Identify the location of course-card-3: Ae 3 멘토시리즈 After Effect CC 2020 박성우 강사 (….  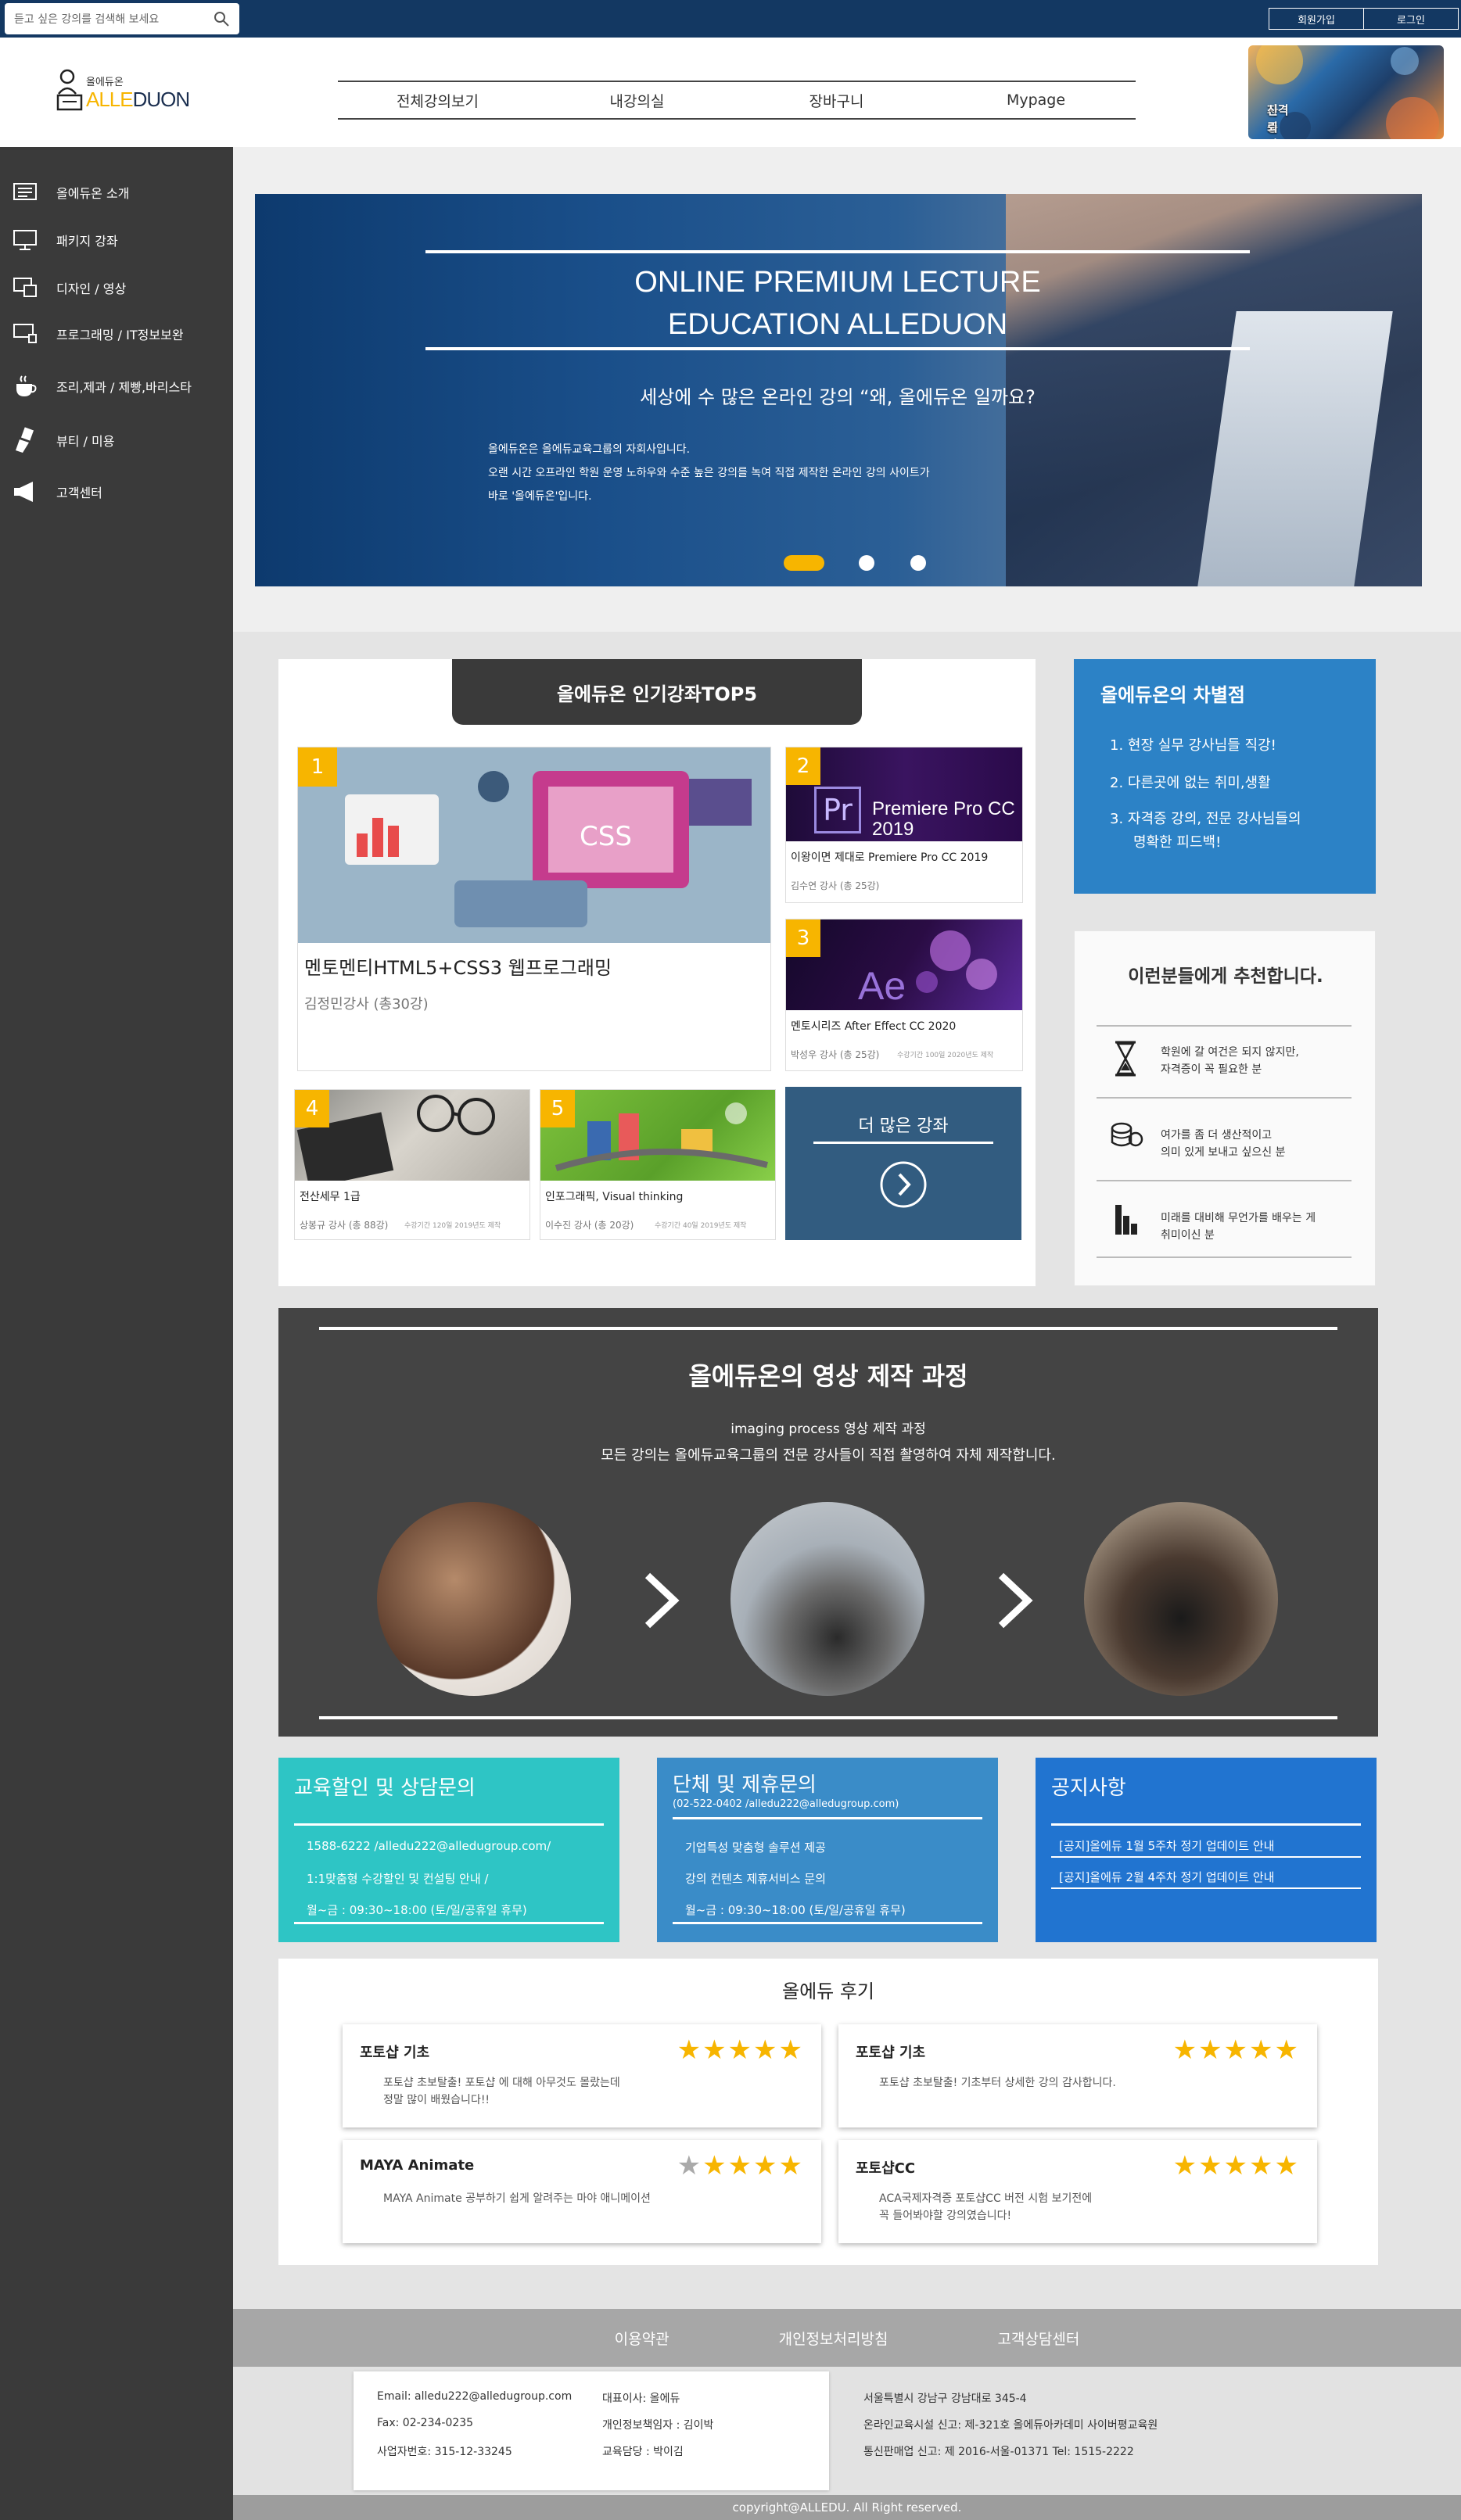
(904, 995).